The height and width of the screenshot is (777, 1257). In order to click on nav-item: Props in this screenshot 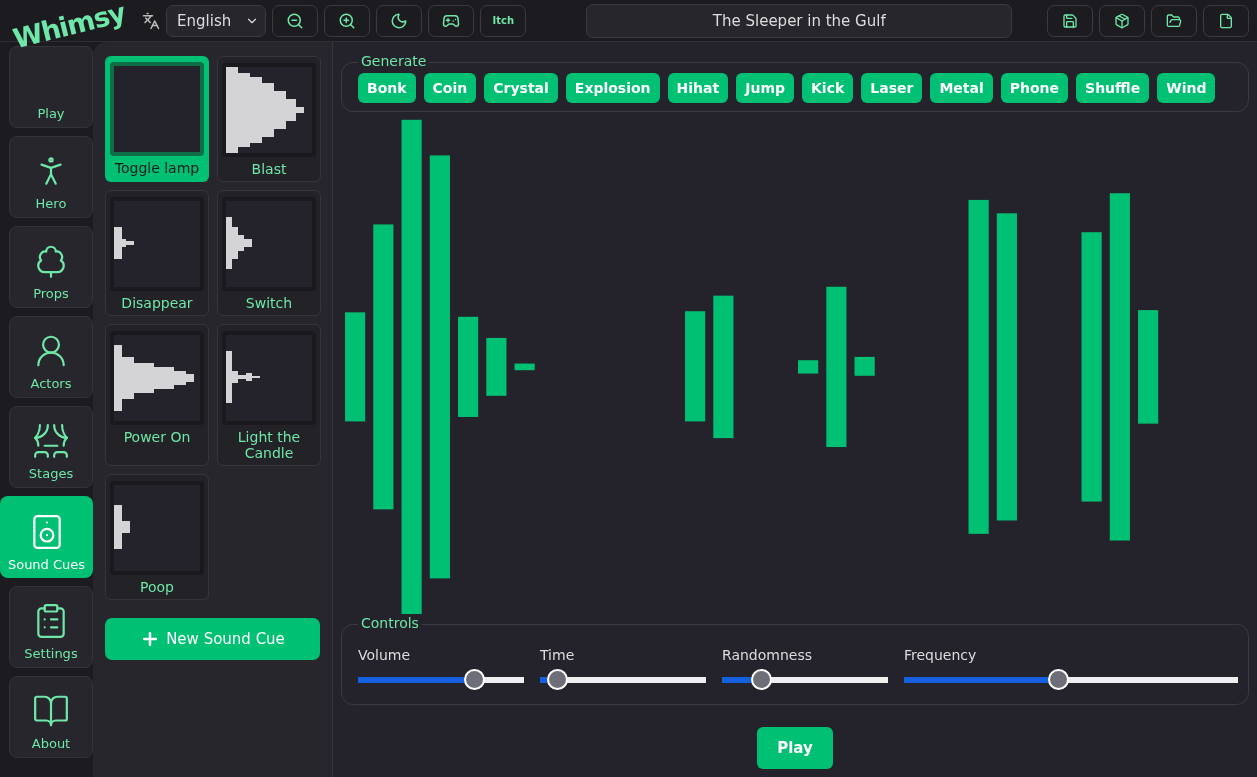, I will do `click(51, 267)`.